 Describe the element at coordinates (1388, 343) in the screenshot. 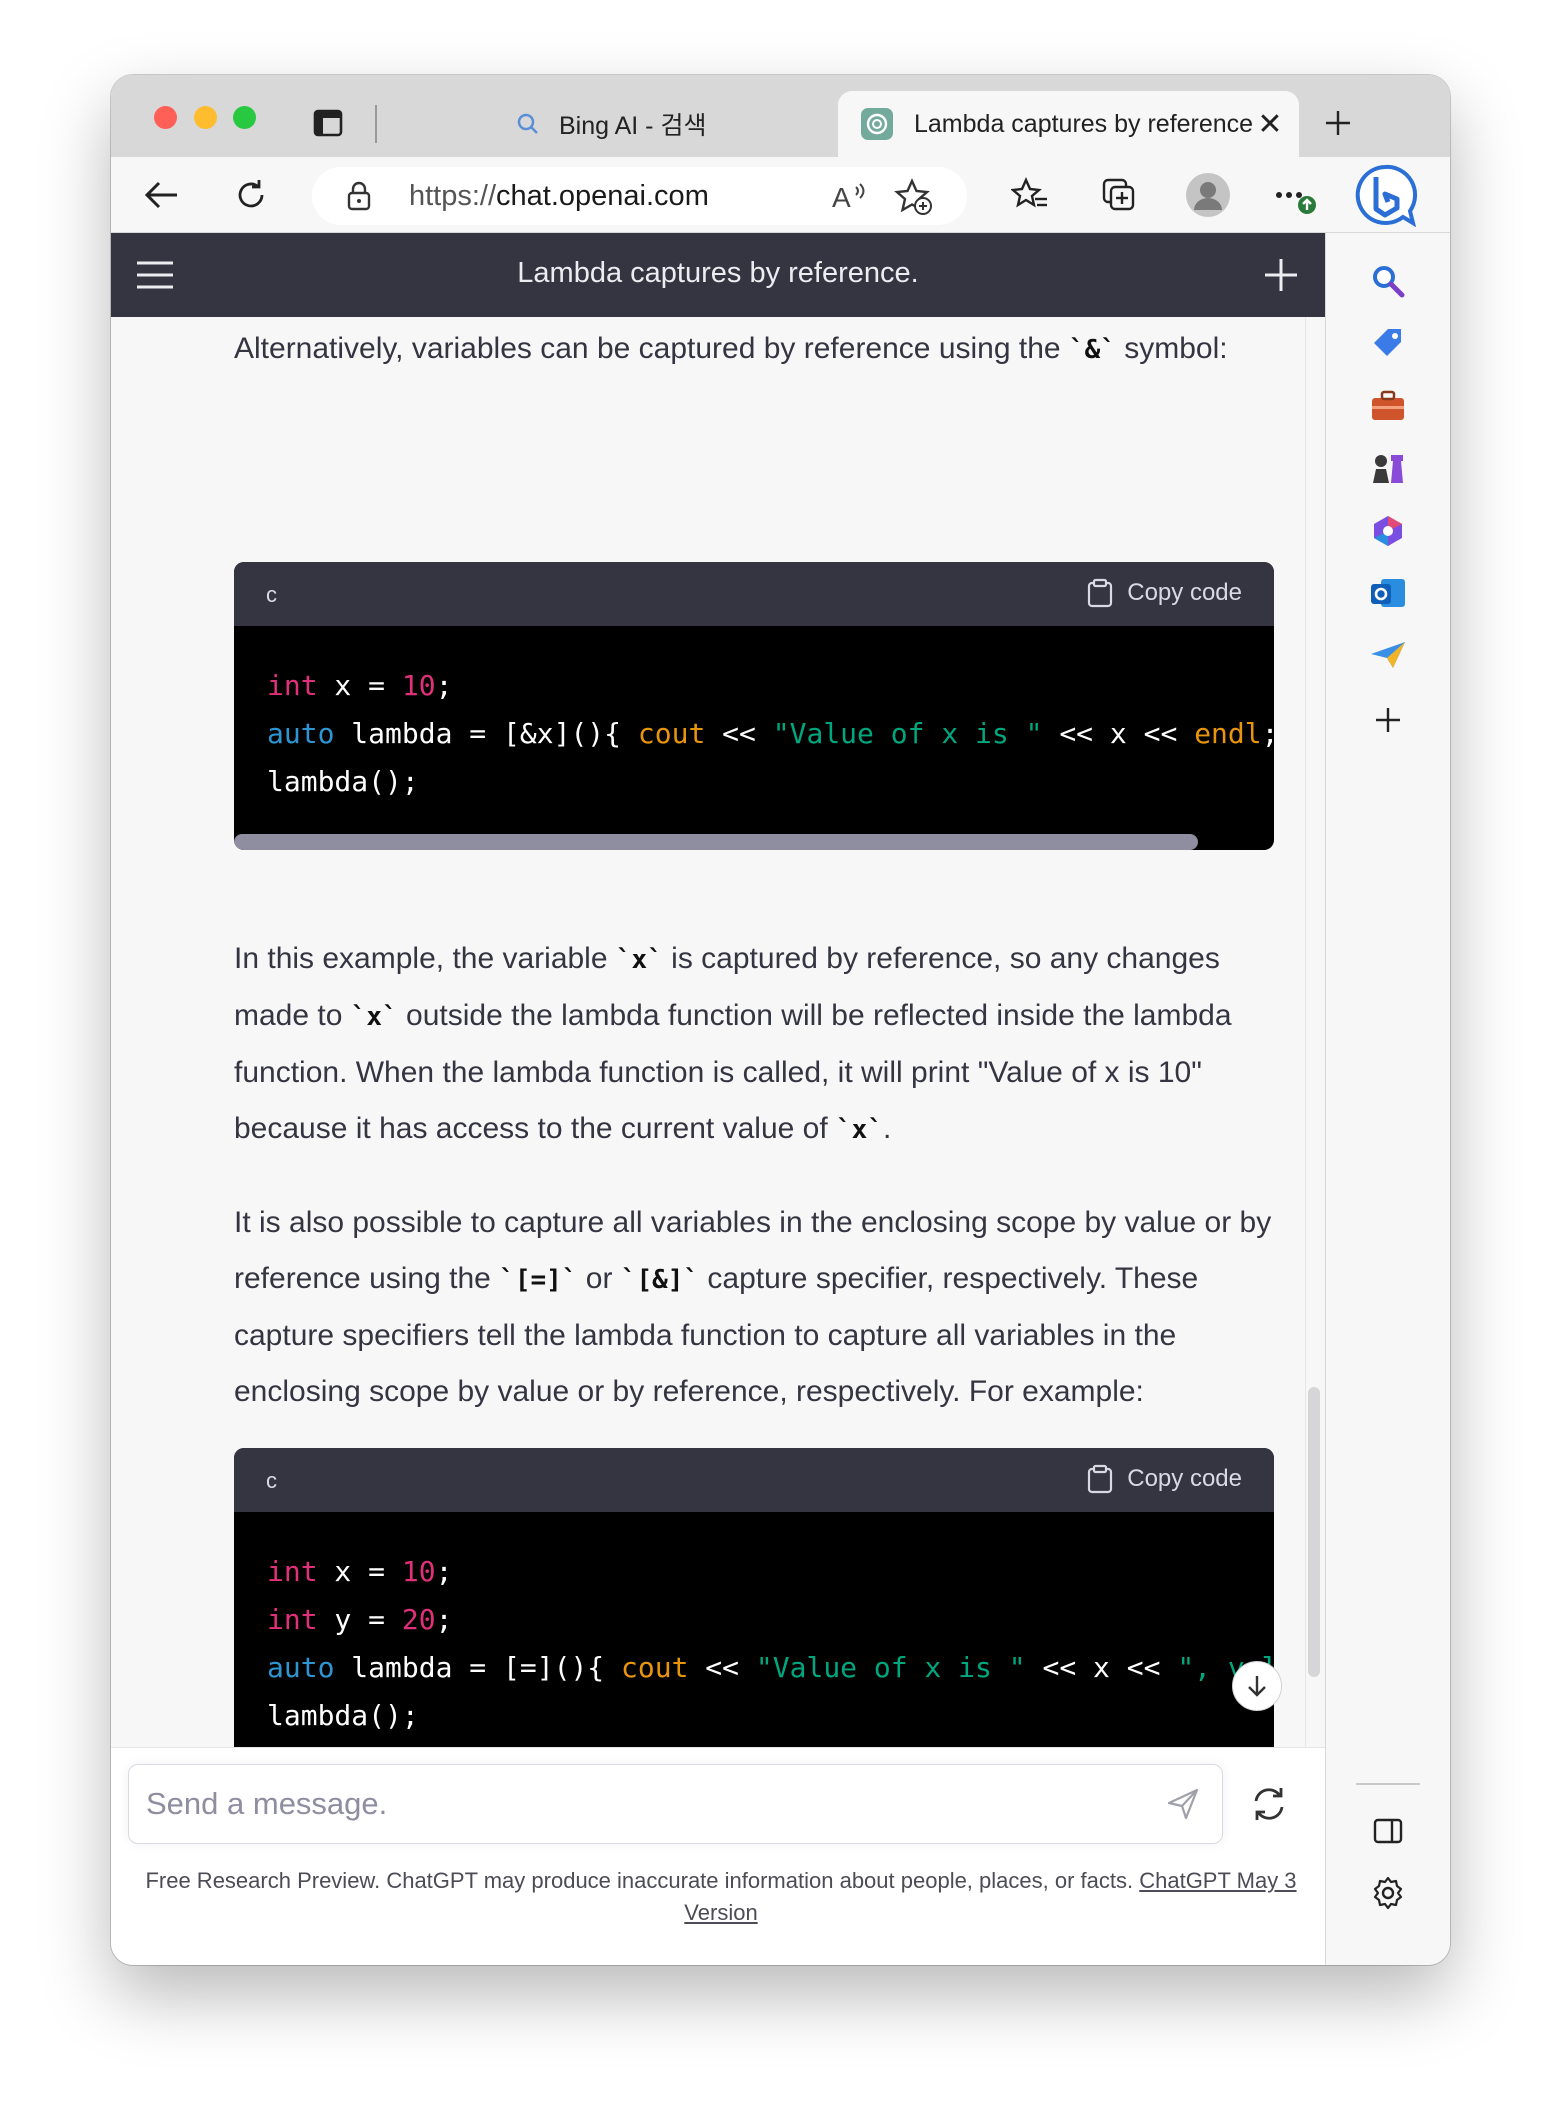

I see `shopping-tag-icon` at that location.